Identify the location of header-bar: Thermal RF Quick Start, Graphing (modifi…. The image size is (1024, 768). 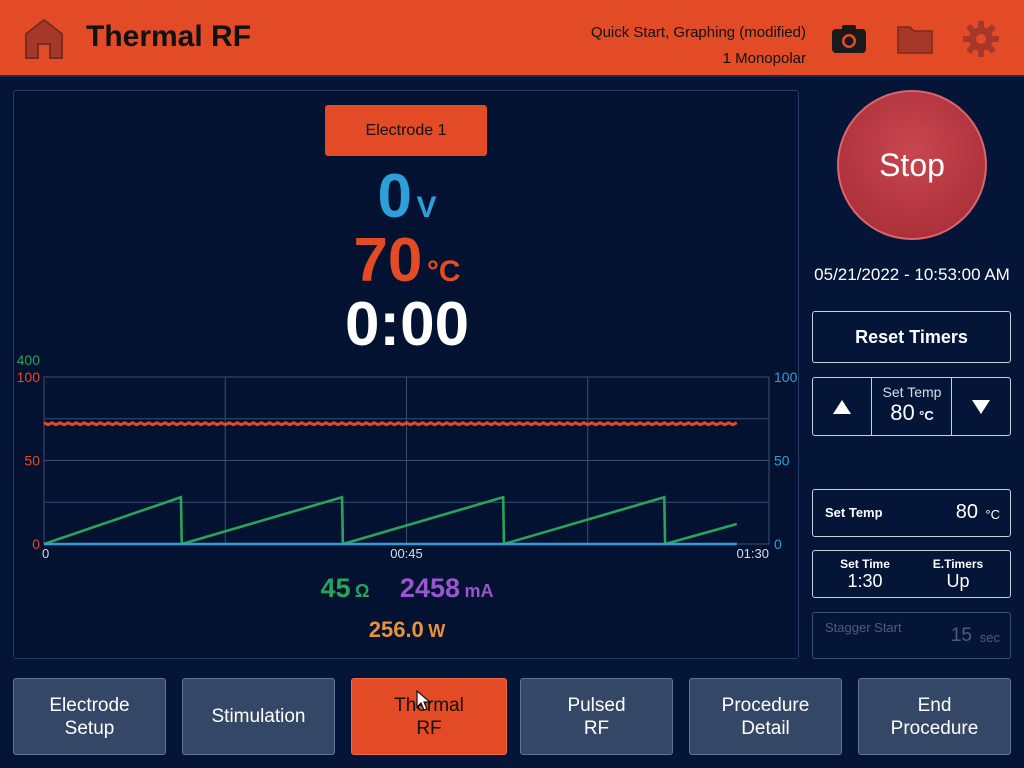
(512, 38).